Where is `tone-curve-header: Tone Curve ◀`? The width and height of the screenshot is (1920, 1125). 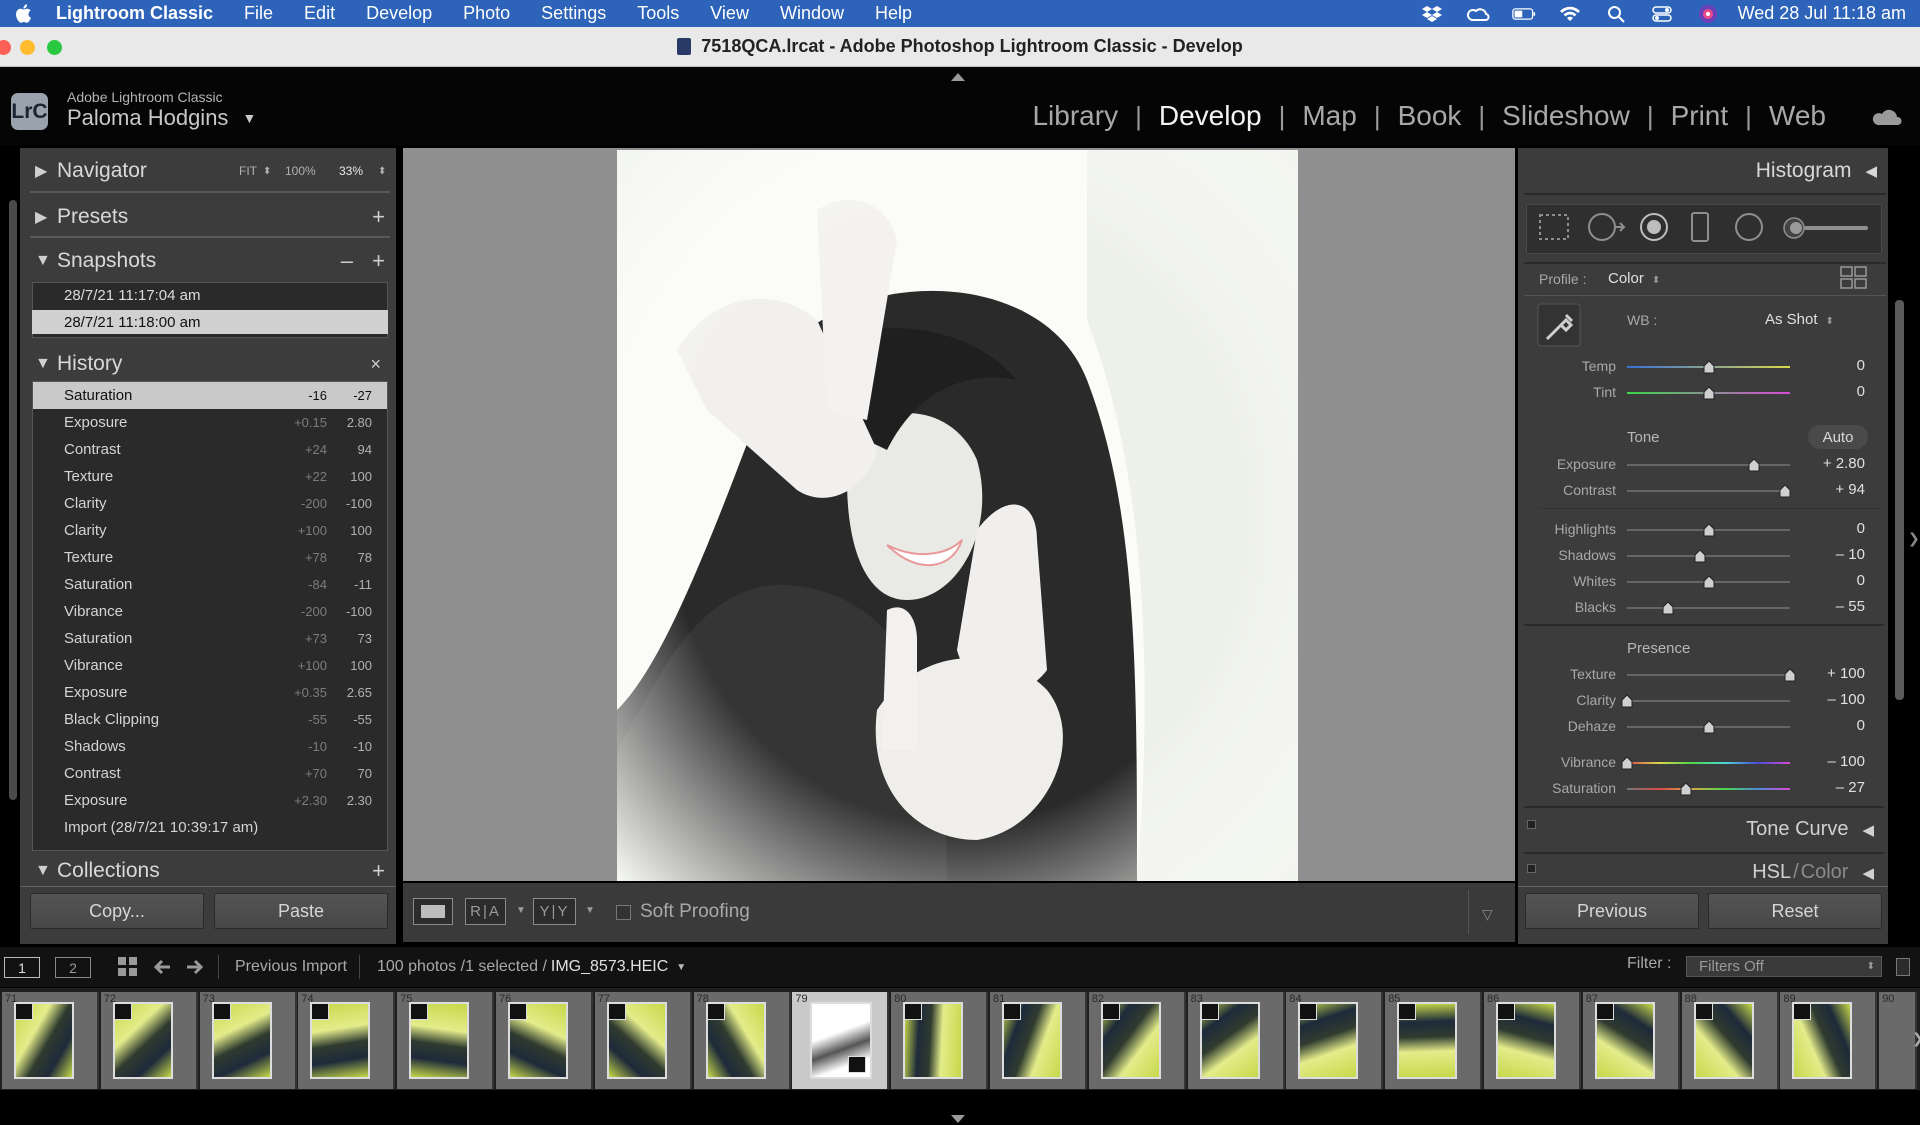 tone-curve-header: Tone Curve ◀ is located at coordinates (1710, 829).